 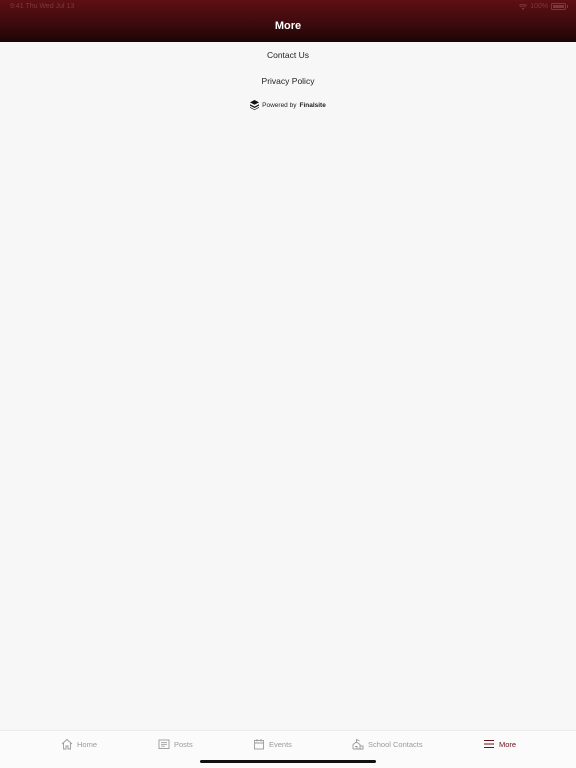 I want to click on battery-icon, so click(x=559, y=6).